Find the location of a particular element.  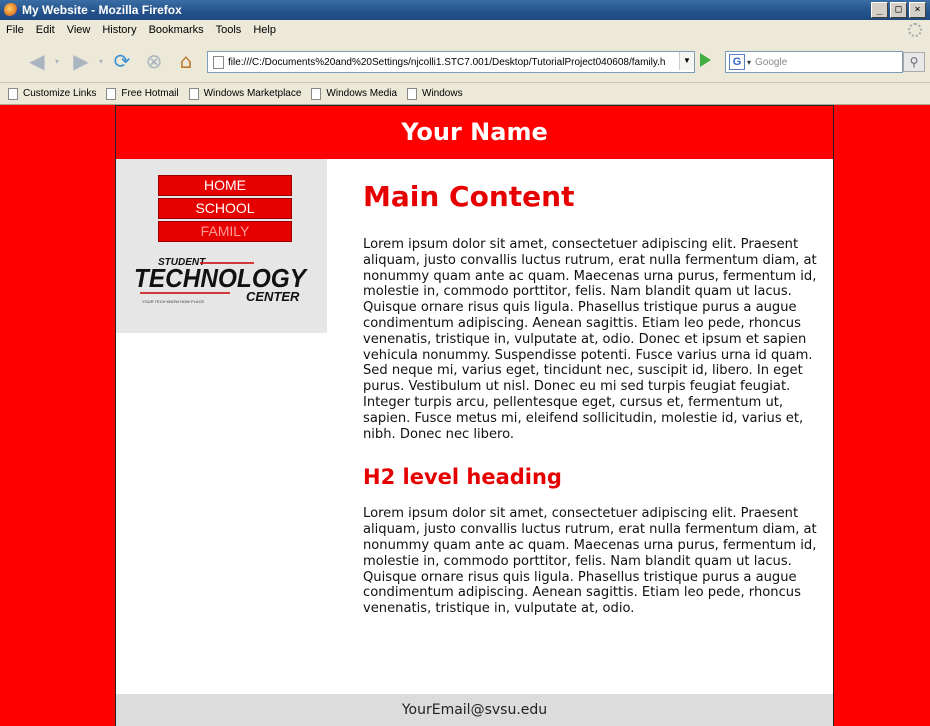

menu-tools: Tools is located at coordinates (229, 30).